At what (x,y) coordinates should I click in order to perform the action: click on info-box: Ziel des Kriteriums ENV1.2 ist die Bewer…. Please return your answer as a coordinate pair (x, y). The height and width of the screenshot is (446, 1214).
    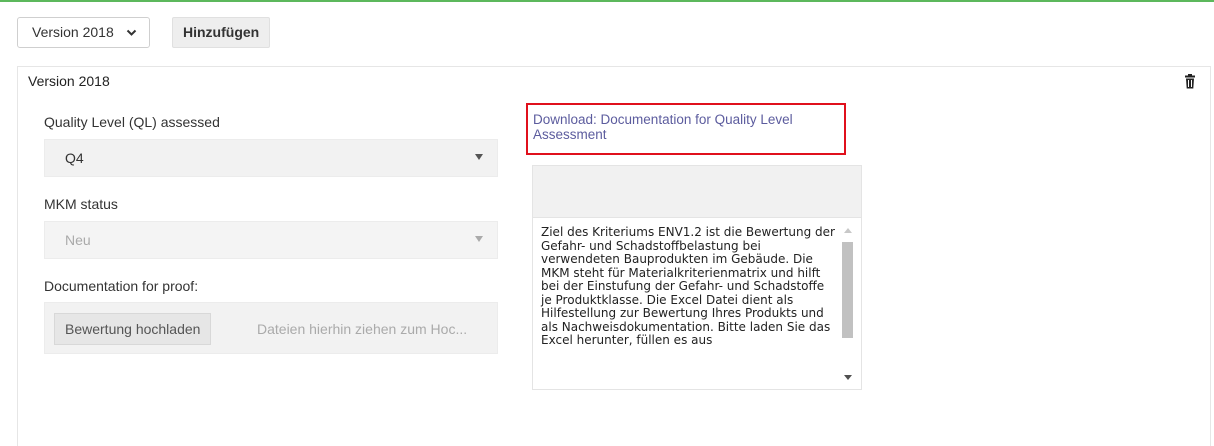
    Looking at the image, I should click on (697, 304).